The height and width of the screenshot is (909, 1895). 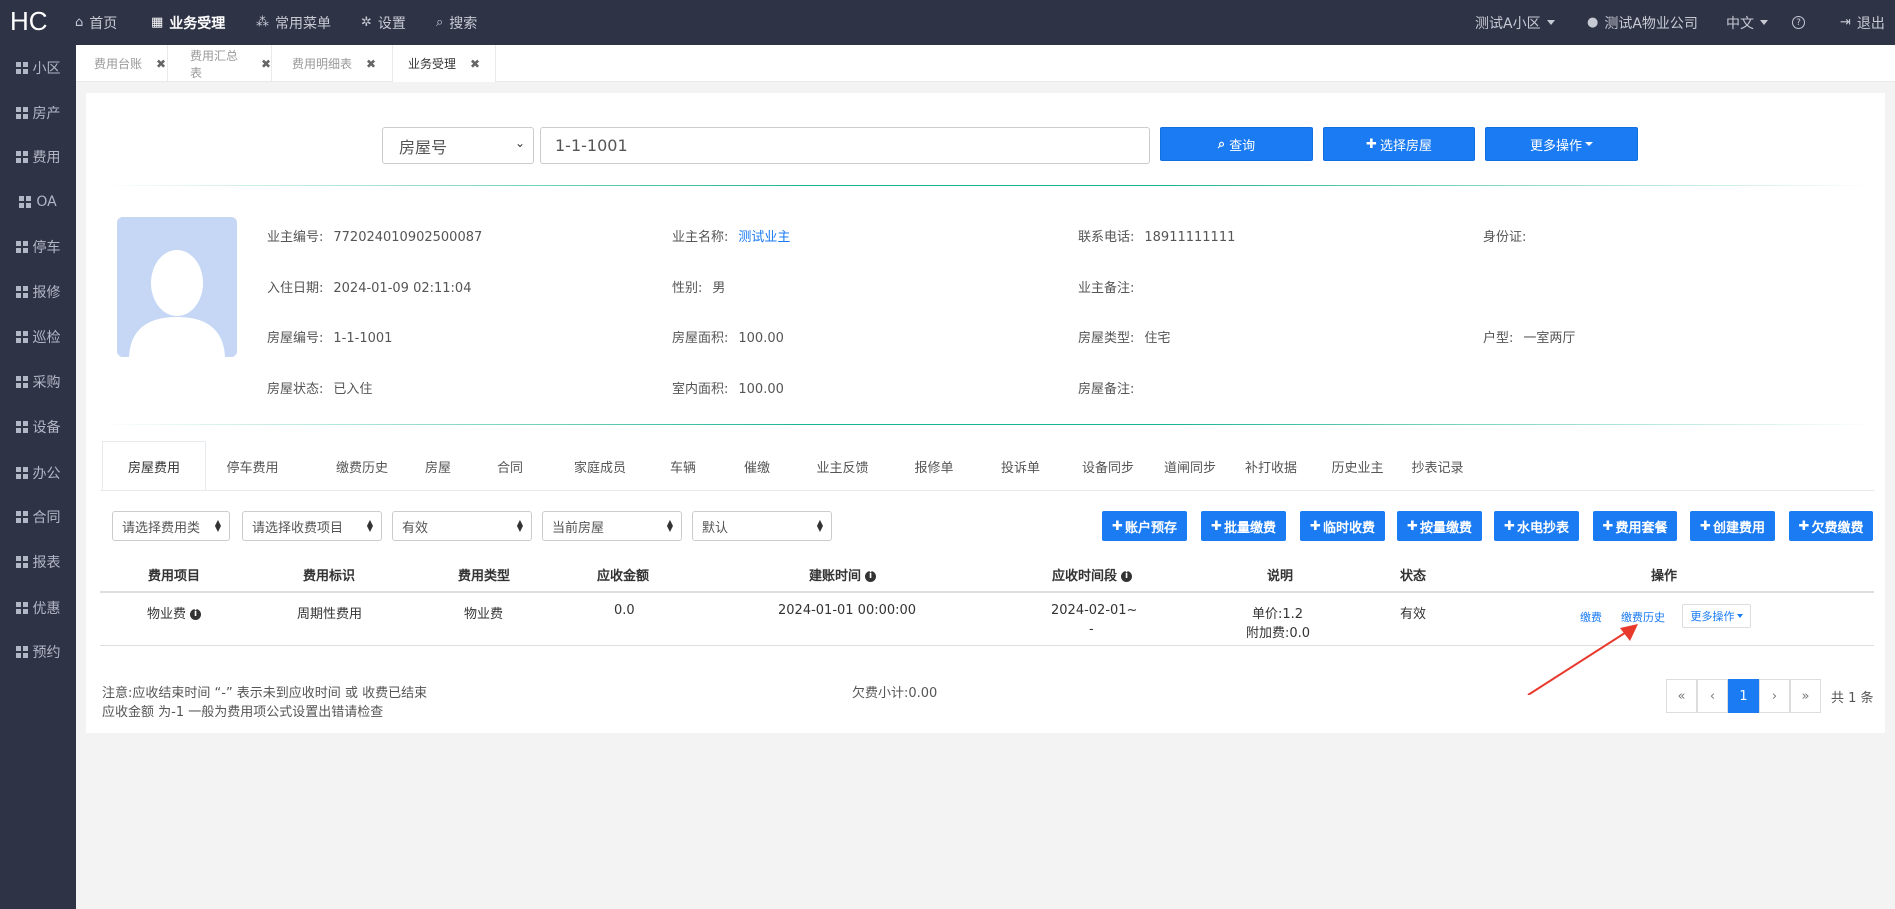 What do you see at coordinates (295, 288) in the screenshot?
I see `field-label: 入住日期:` at bounding box center [295, 288].